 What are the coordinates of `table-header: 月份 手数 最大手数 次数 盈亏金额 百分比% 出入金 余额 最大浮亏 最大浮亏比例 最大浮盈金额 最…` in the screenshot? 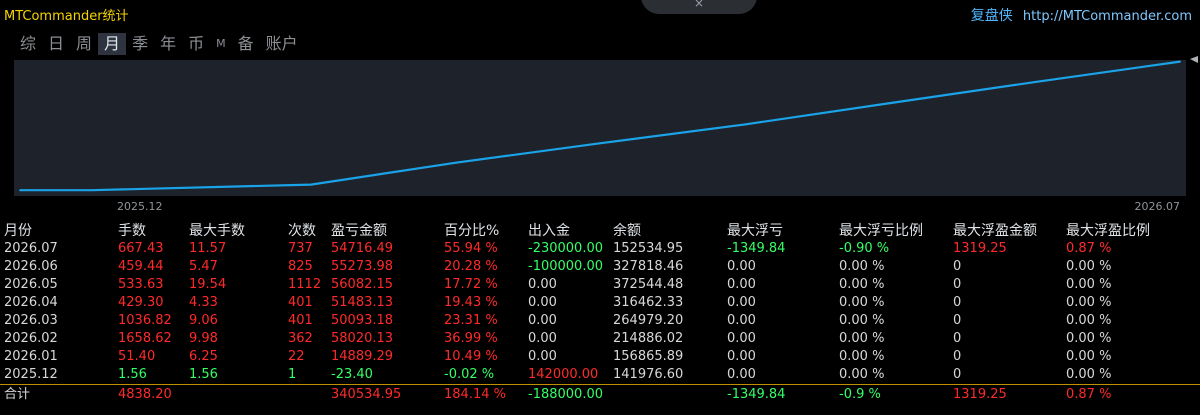 It's located at (600, 231).